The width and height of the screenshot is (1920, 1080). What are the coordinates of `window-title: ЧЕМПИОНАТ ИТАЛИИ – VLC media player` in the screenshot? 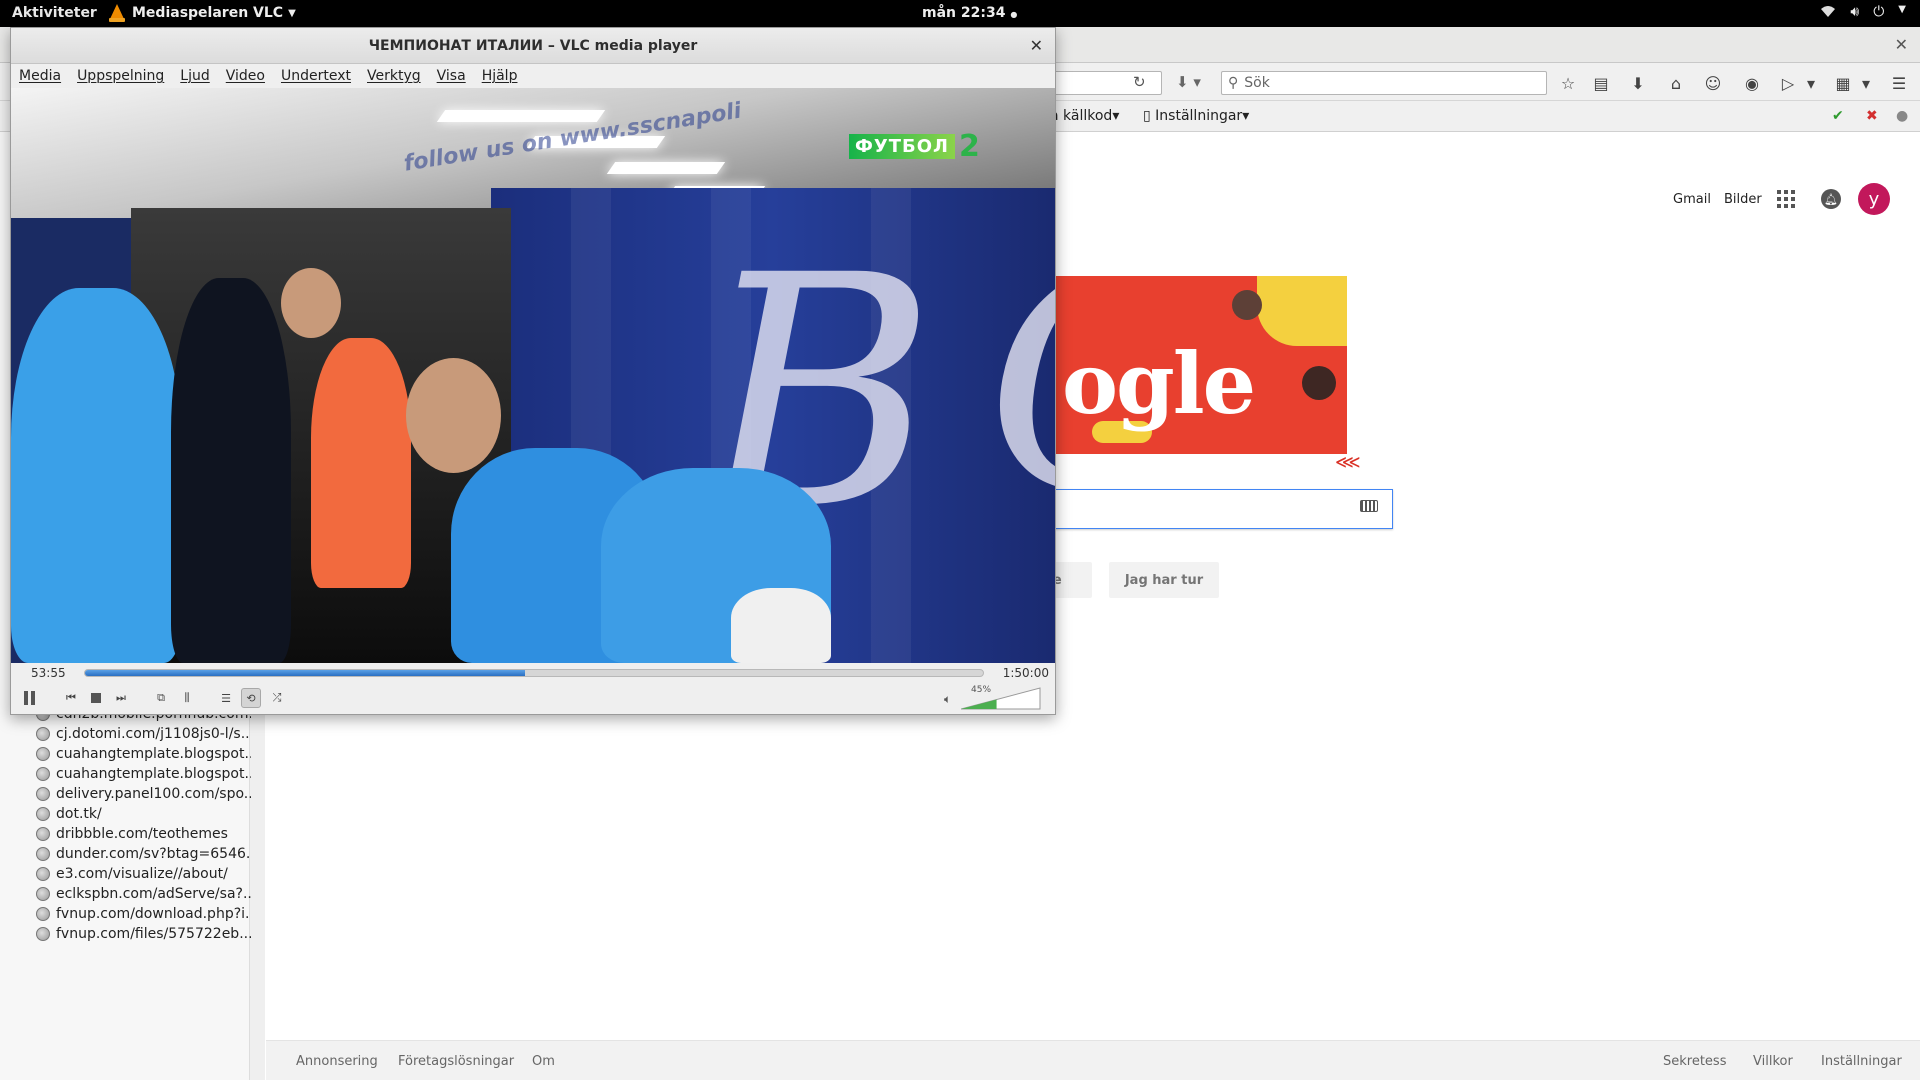 It's located at (533, 45).